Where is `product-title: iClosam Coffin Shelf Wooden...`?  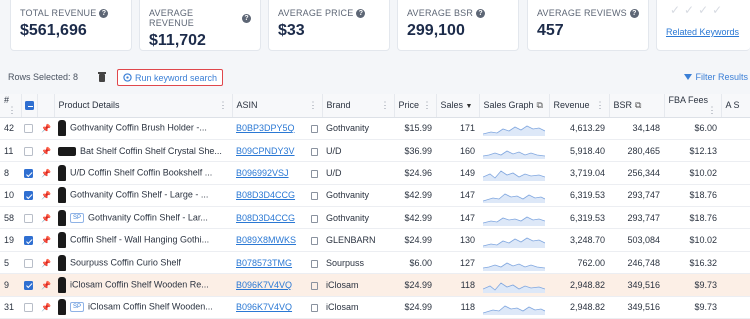
product-title: iClosam Coffin Shelf Wooden... is located at coordinates (150, 307).